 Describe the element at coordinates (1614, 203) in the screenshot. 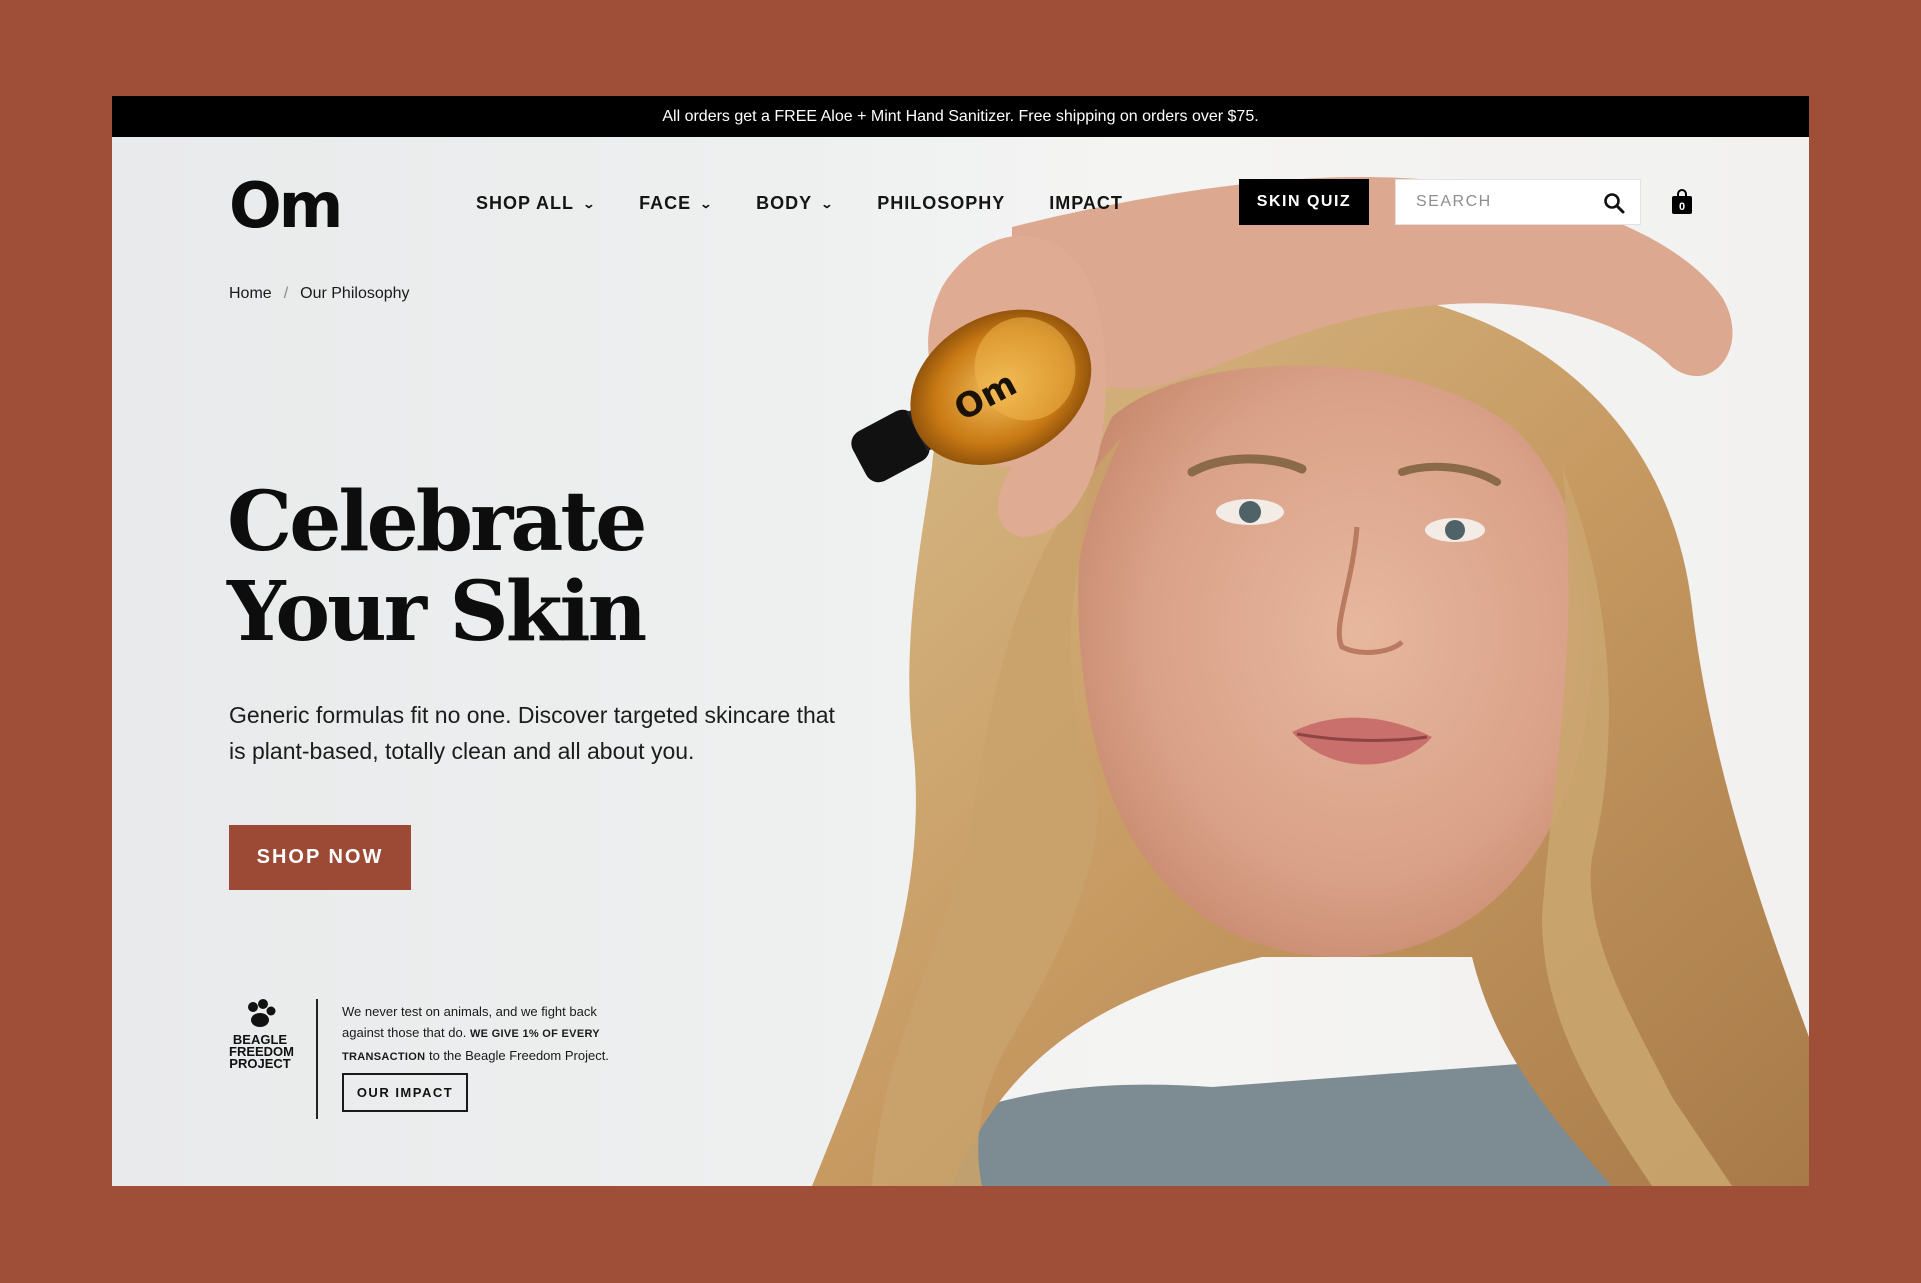

I see `search-icon` at that location.